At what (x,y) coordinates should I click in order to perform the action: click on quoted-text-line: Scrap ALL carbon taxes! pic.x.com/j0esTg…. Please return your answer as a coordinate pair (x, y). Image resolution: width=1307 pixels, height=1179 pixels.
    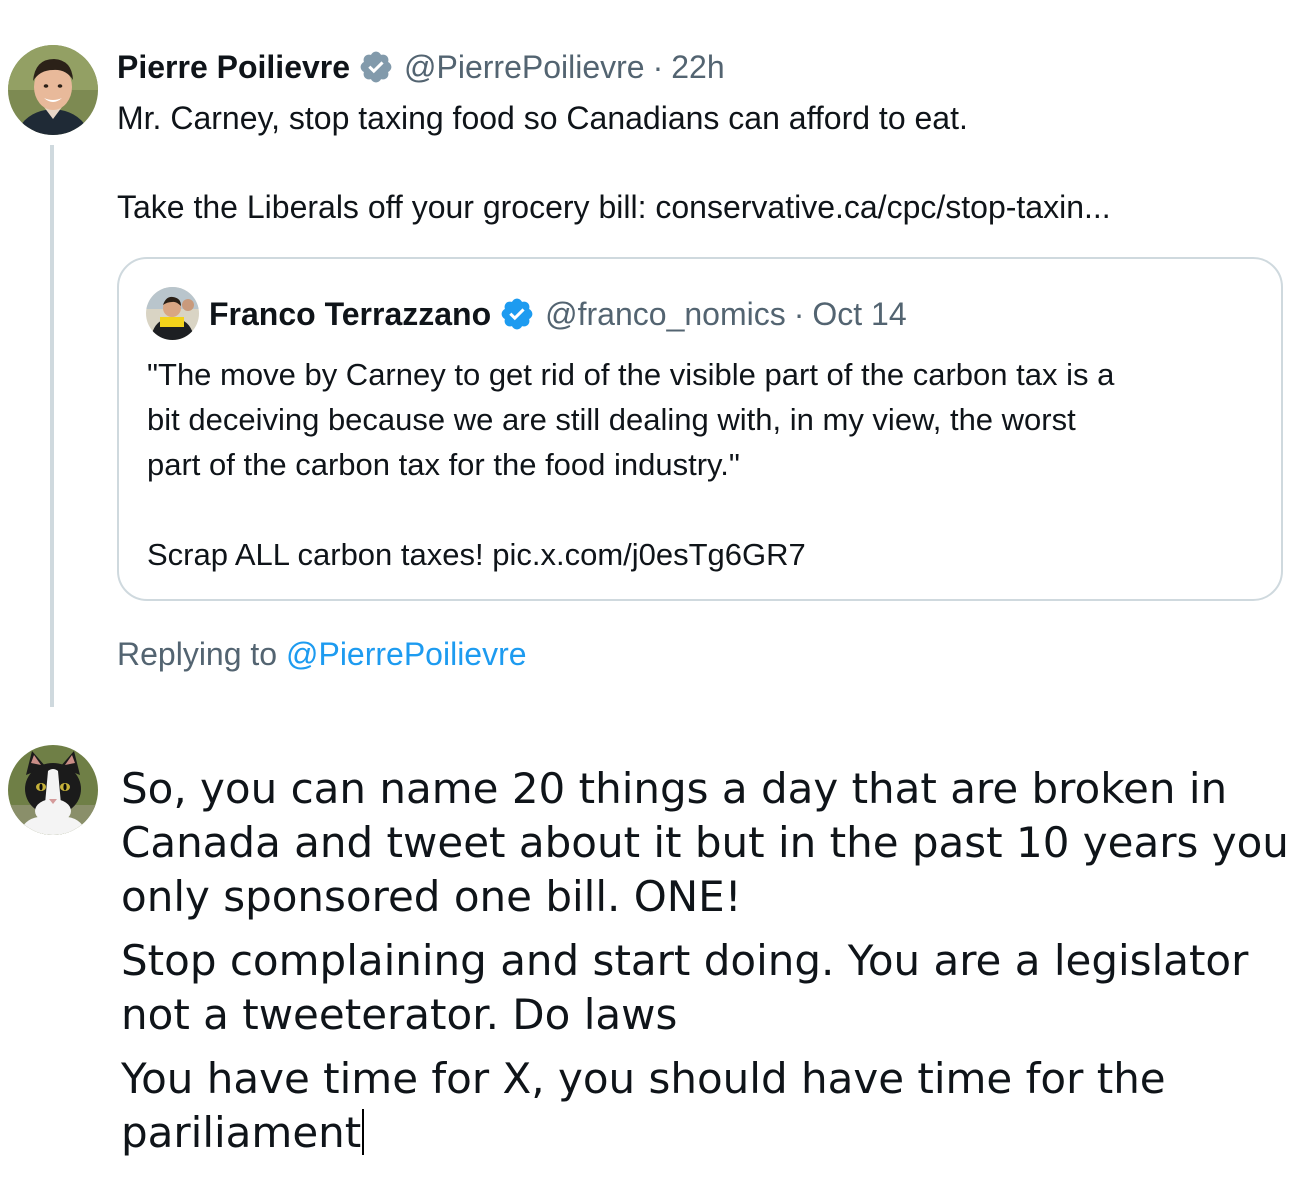
    Looking at the image, I should click on (476, 554).